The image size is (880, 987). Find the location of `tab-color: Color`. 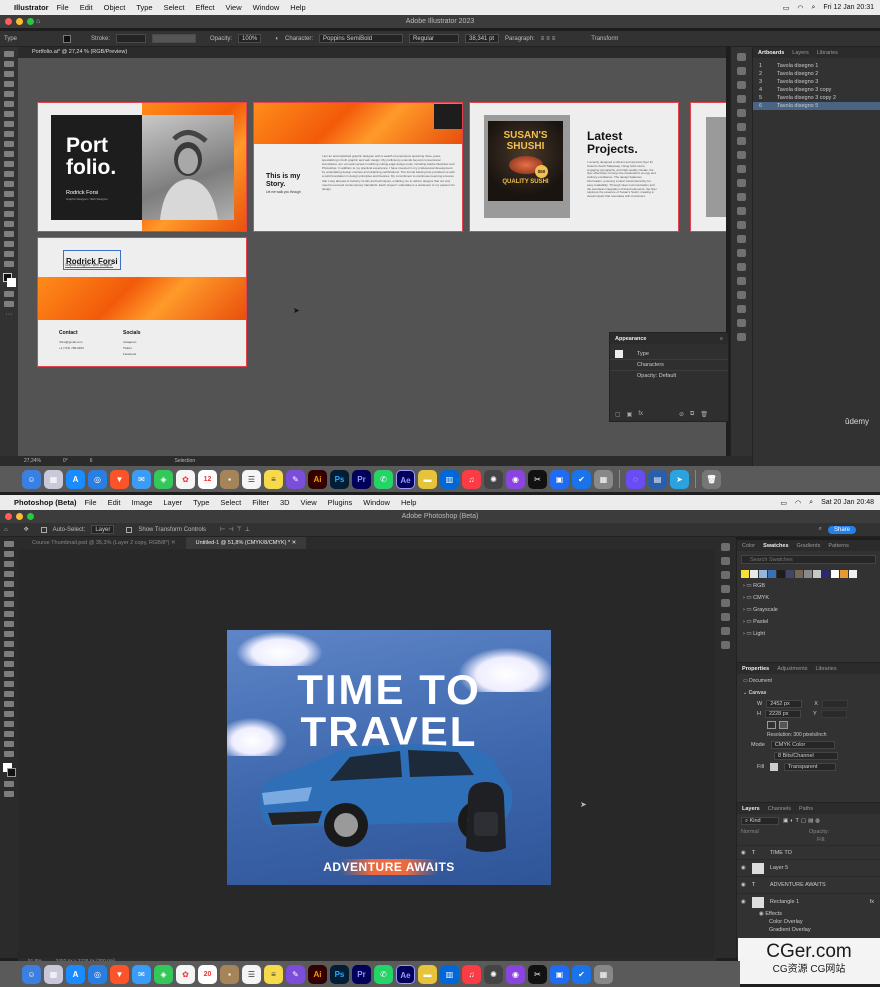

tab-color: Color is located at coordinates (748, 546).